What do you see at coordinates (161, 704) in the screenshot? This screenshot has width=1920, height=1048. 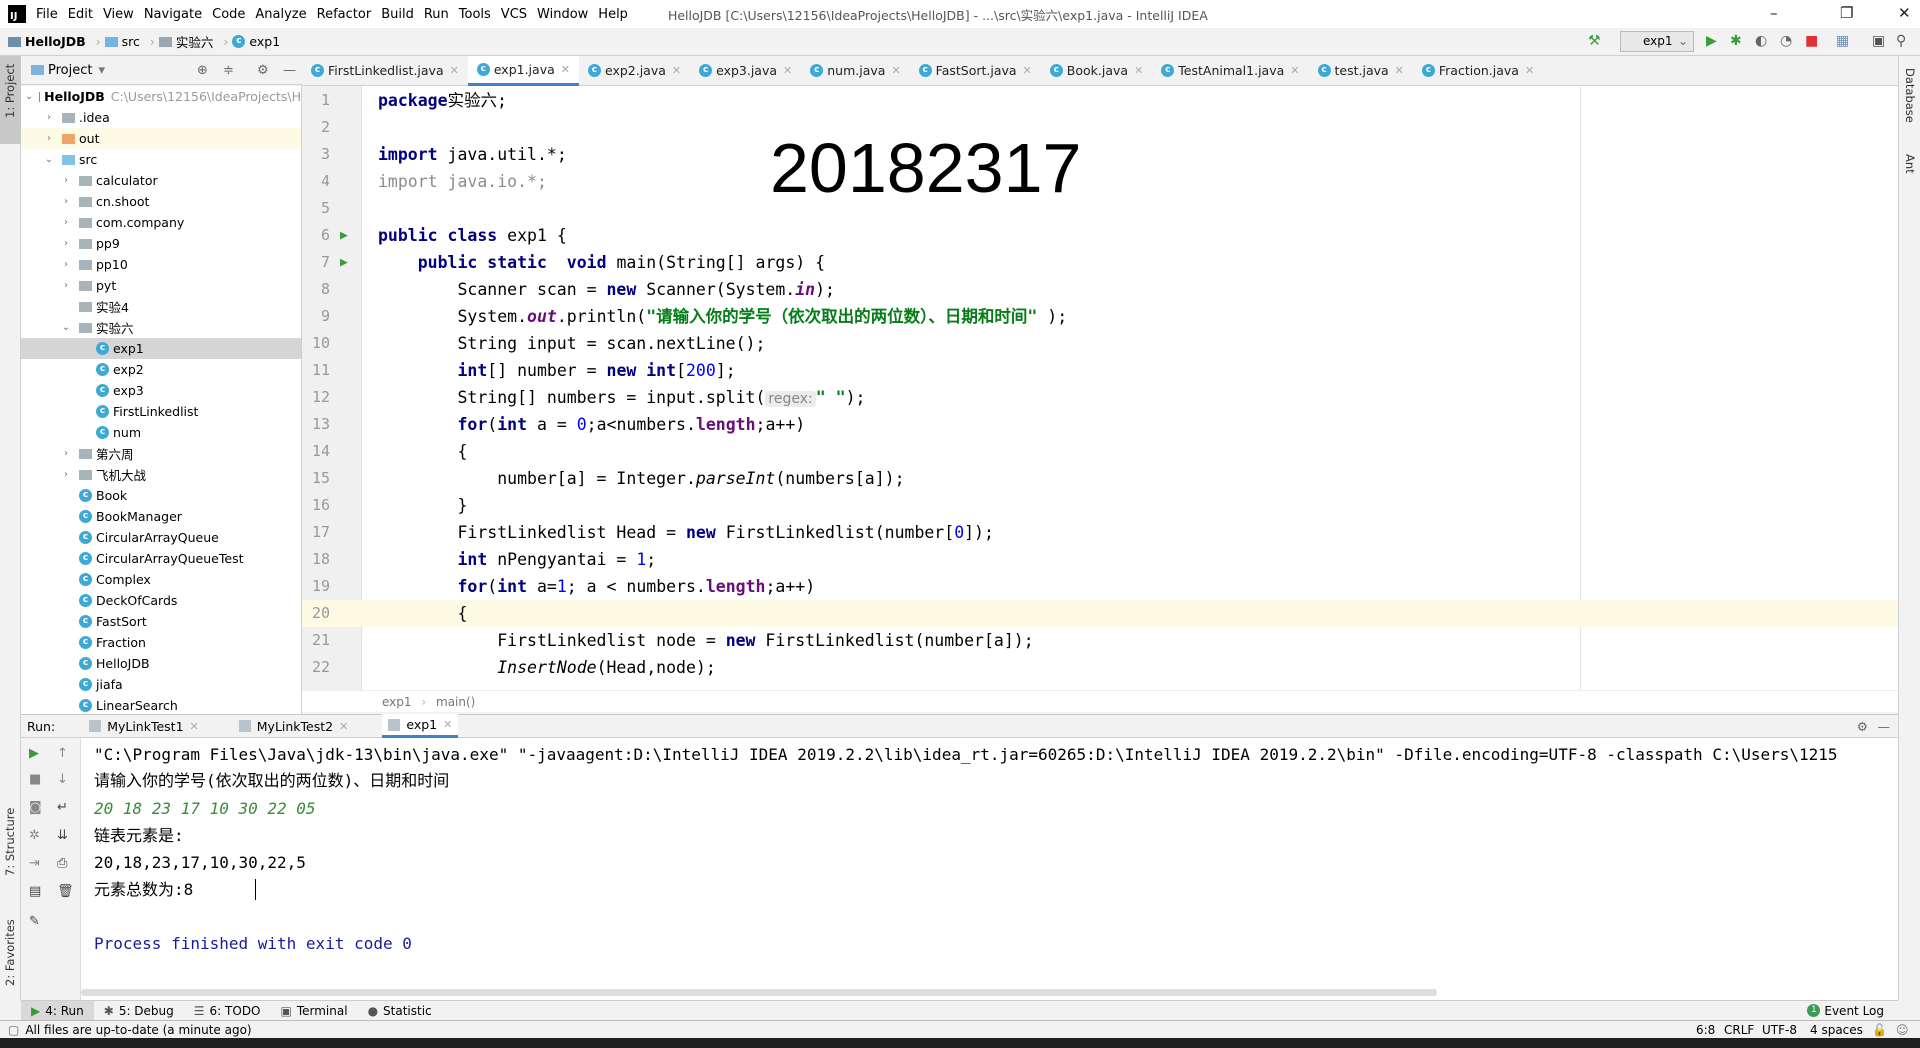 I see `tree-item: c LinearSearch` at bounding box center [161, 704].